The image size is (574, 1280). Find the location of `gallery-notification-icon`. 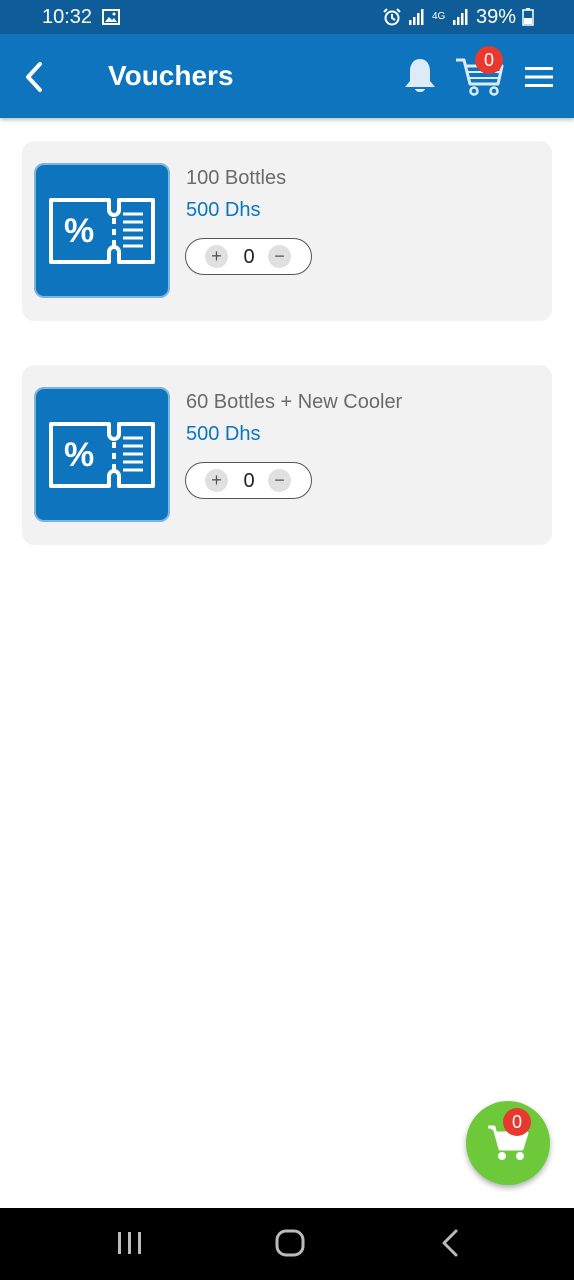

gallery-notification-icon is located at coordinates (111, 17).